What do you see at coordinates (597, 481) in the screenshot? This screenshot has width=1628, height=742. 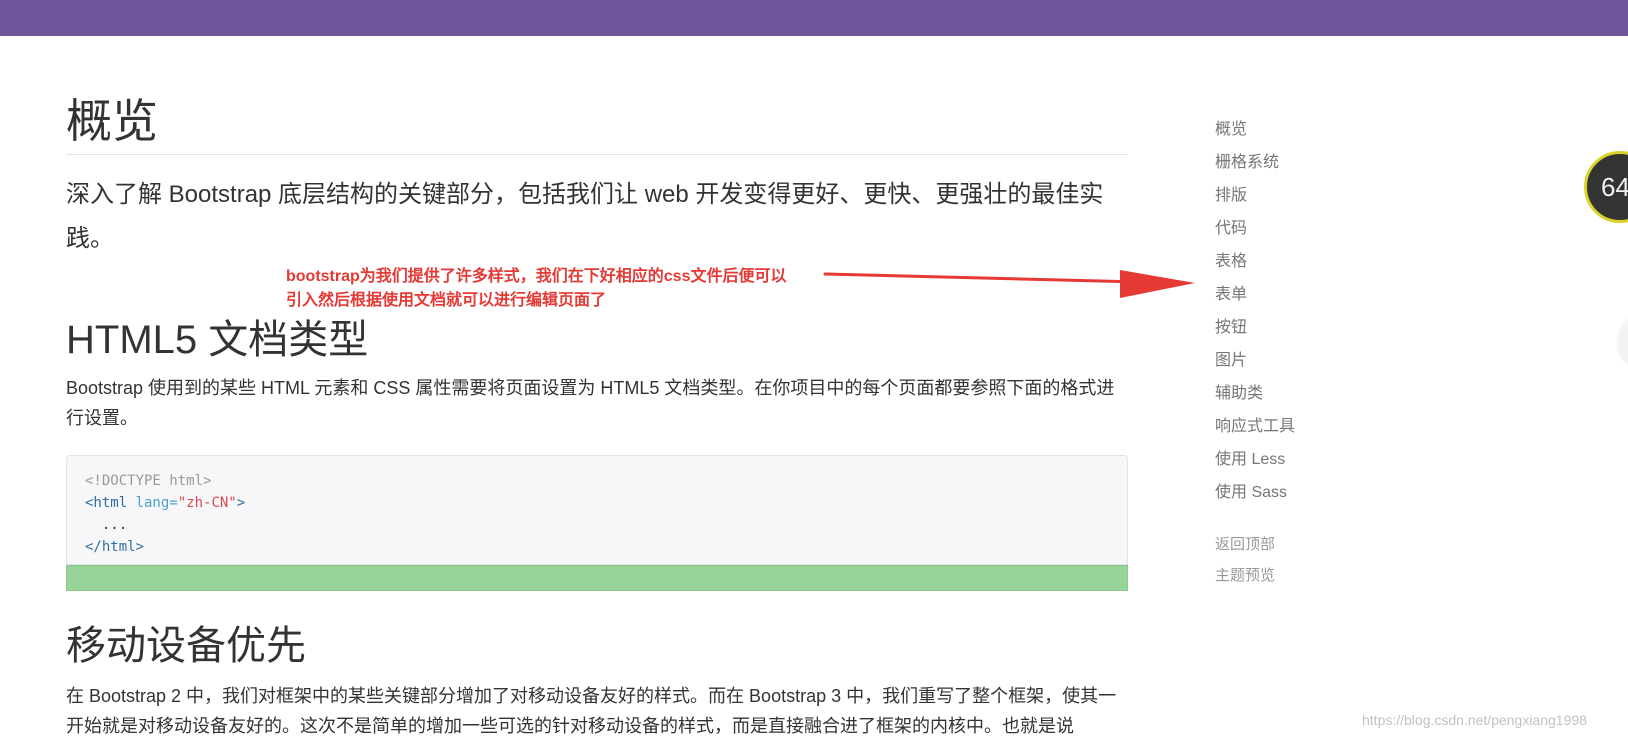 I see `code-line-doctype: <!DOCTYPE html>` at bounding box center [597, 481].